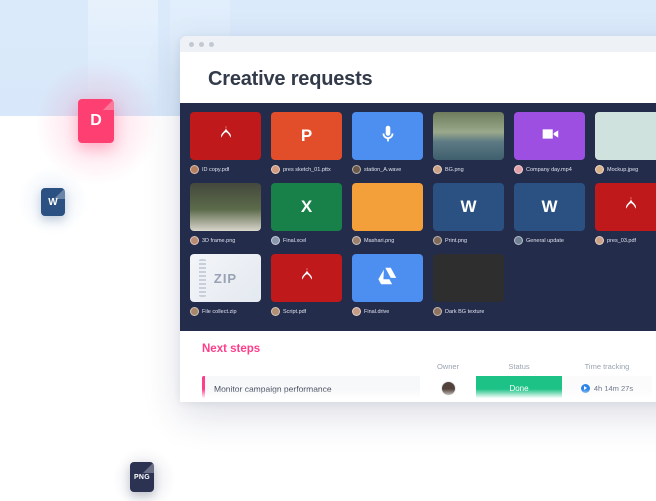 The image size is (656, 501). I want to click on file-thumbnail: ZIP, so click(225, 278).